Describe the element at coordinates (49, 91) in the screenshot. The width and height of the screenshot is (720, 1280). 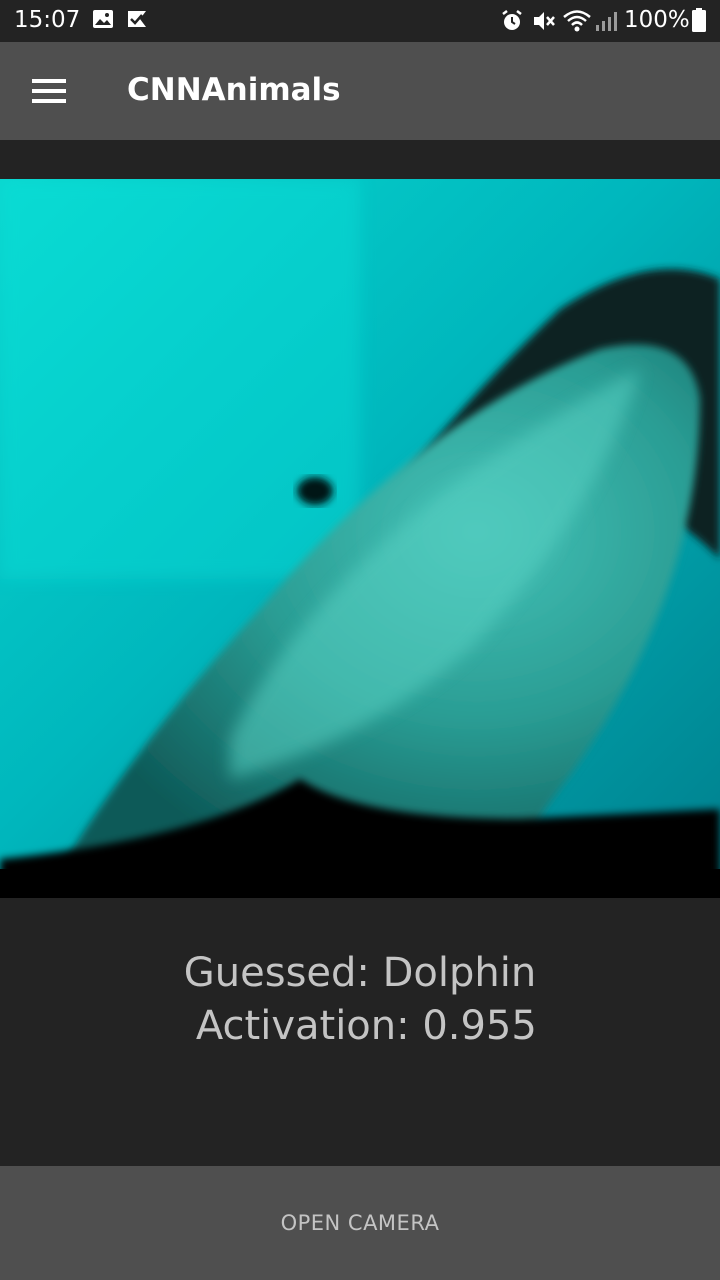
I see `hamburger-menu-icon` at that location.